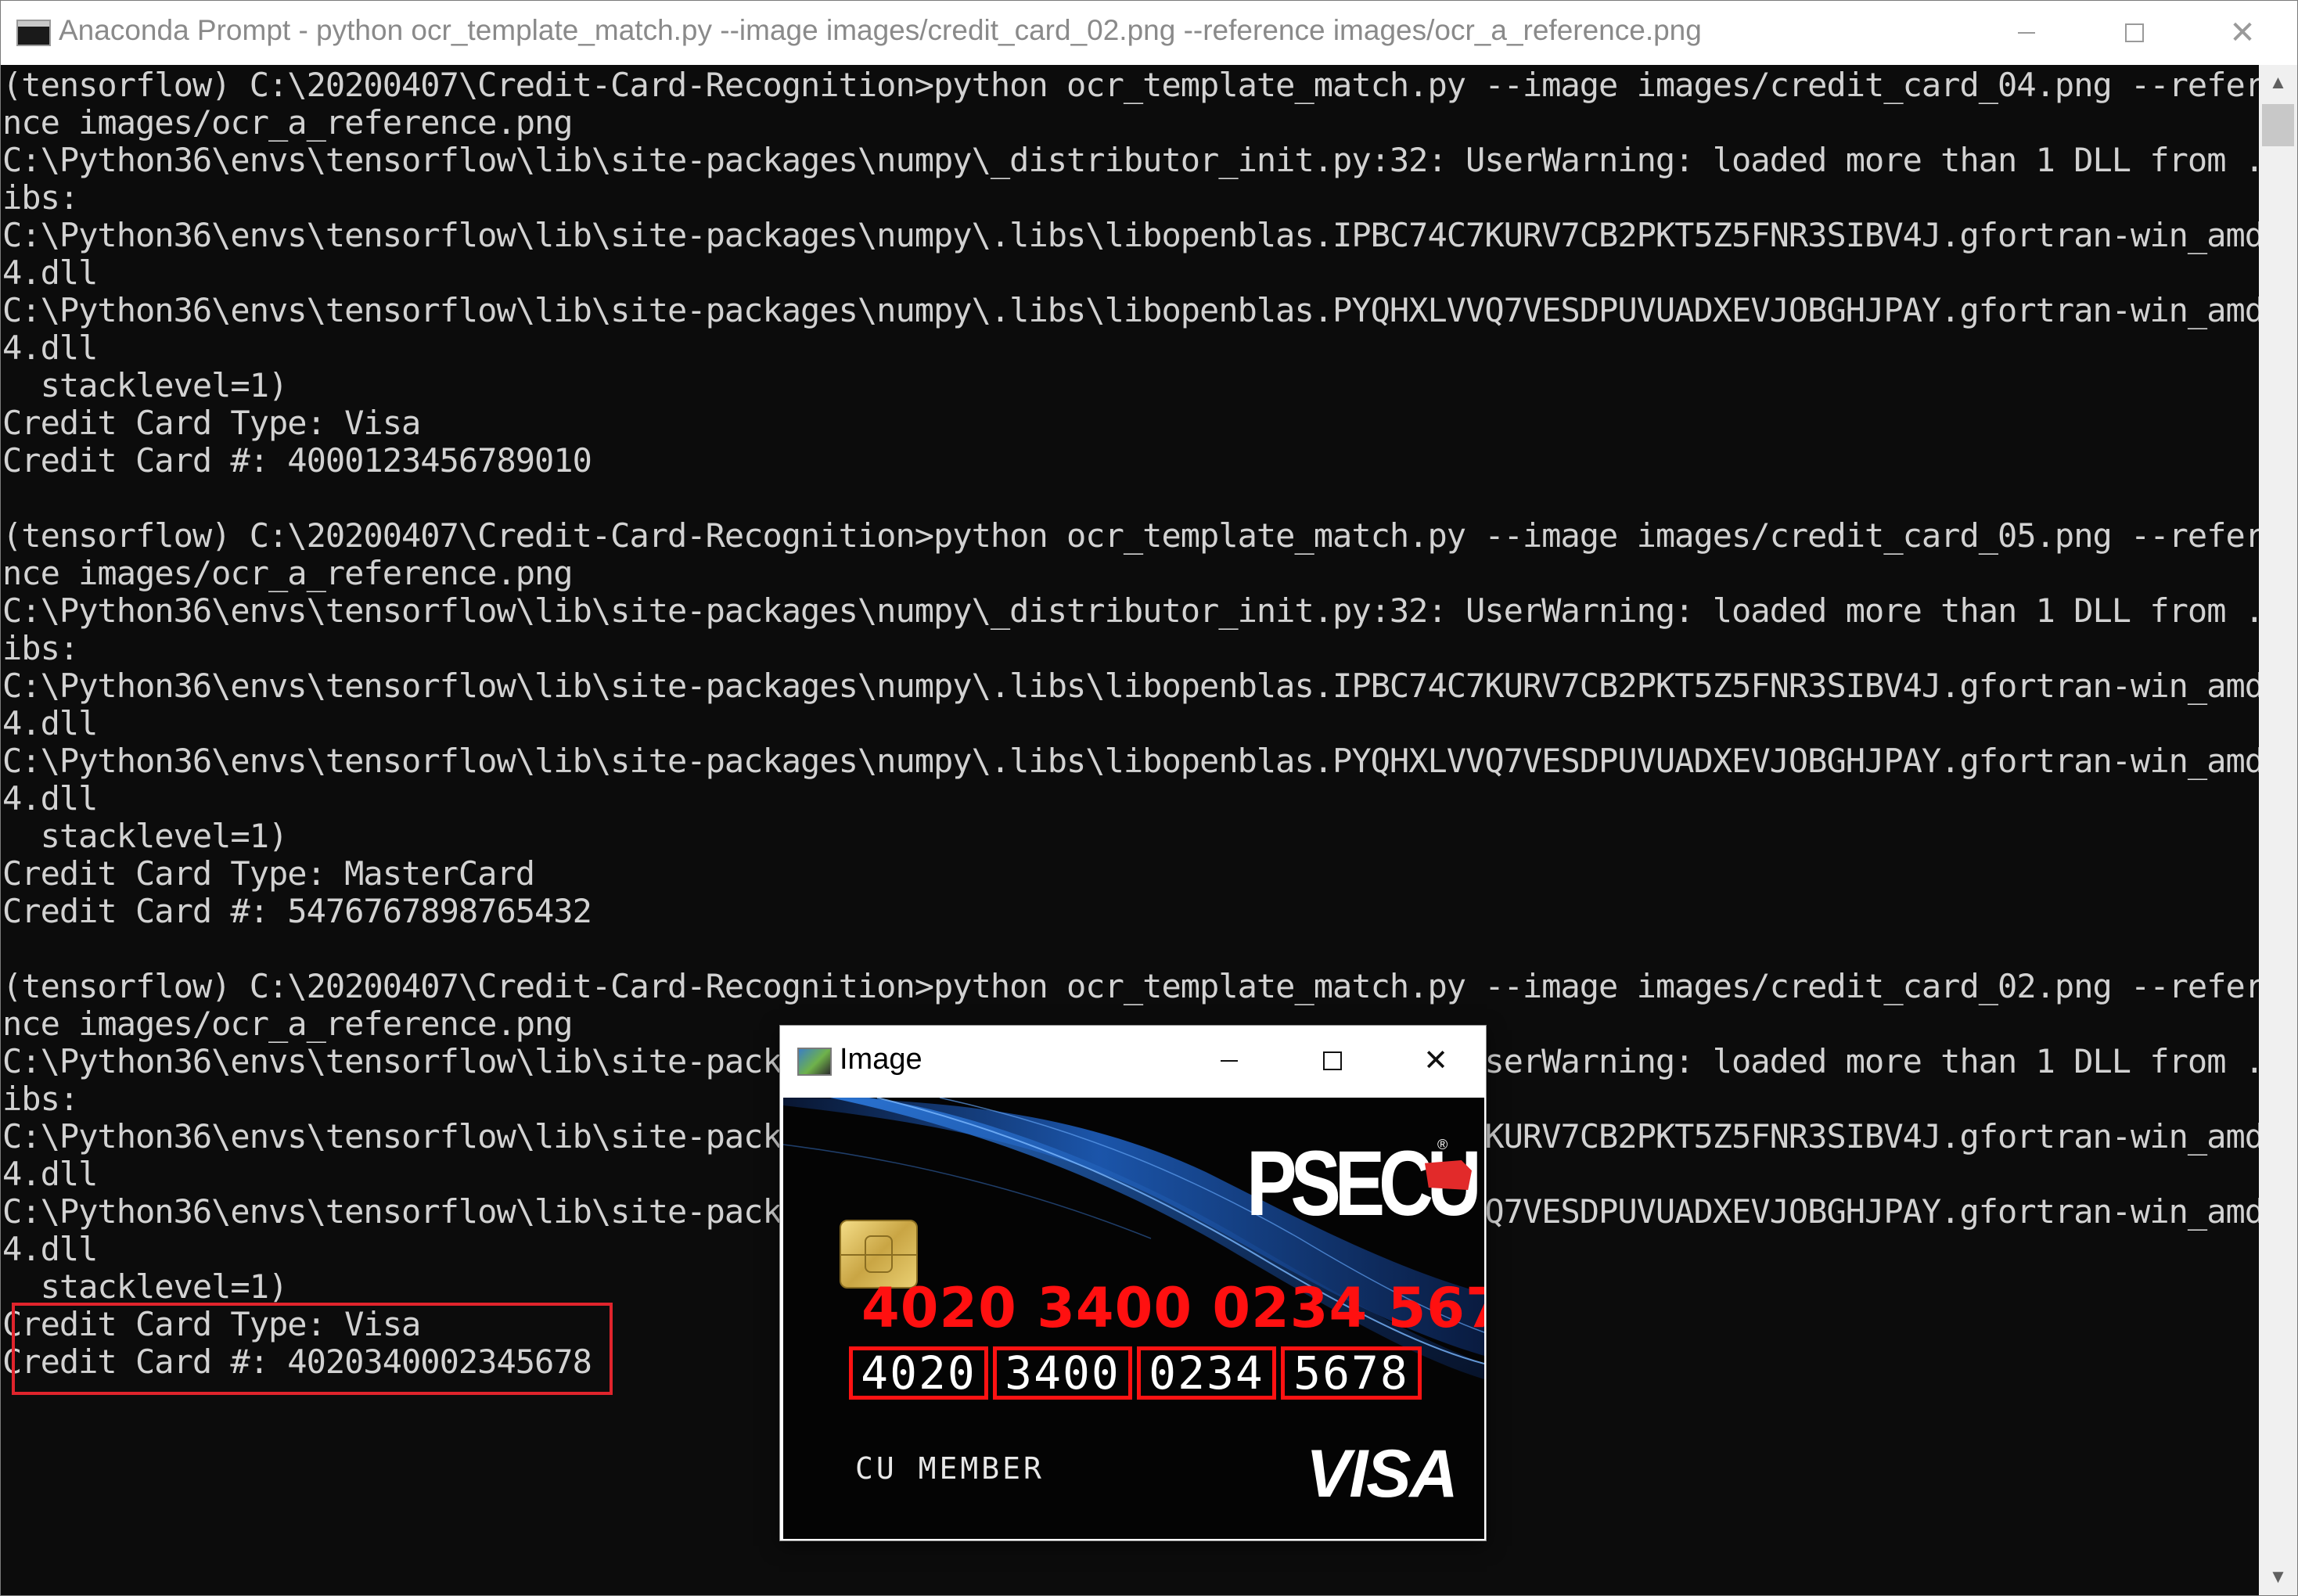 Image resolution: width=2298 pixels, height=1596 pixels. I want to click on ocr-result-number: 4020 3400 0234 5678, so click(1172, 1308).